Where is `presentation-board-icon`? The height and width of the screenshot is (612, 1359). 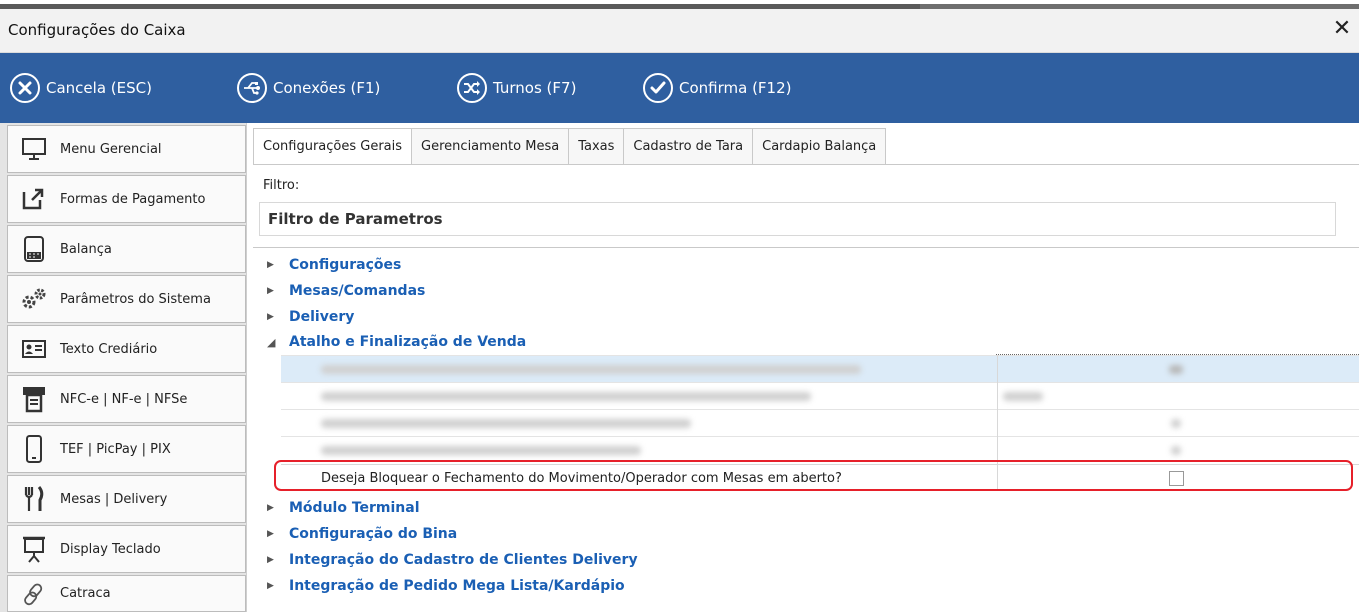
presentation-board-icon is located at coordinates (34, 549).